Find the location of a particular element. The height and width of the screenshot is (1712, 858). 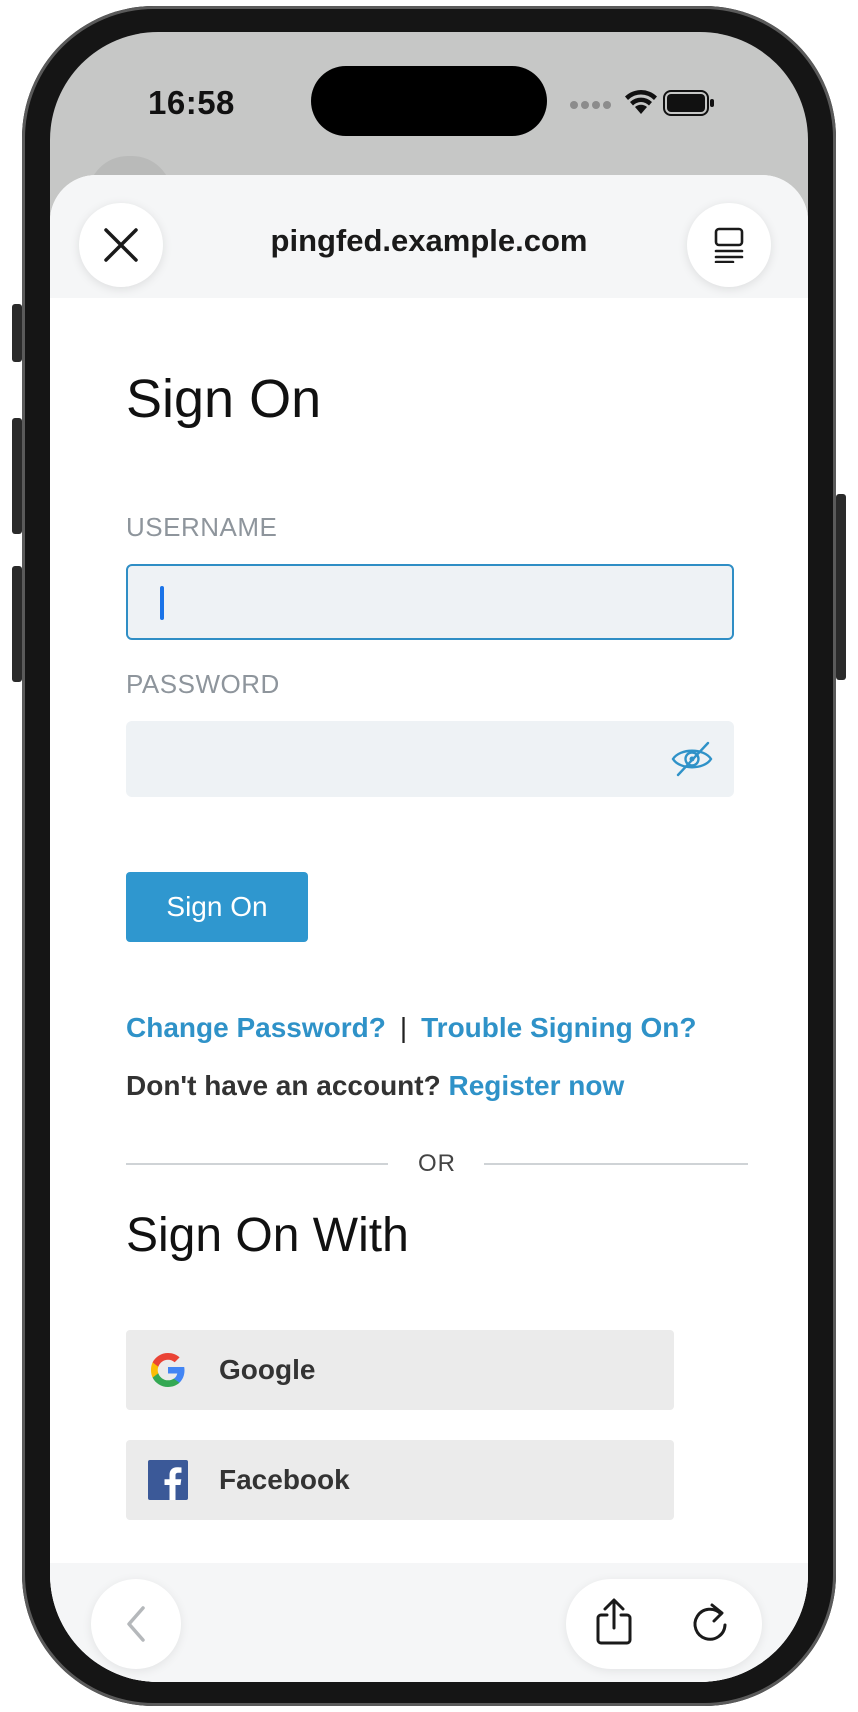

status-time: 16:58 is located at coordinates (191, 102).